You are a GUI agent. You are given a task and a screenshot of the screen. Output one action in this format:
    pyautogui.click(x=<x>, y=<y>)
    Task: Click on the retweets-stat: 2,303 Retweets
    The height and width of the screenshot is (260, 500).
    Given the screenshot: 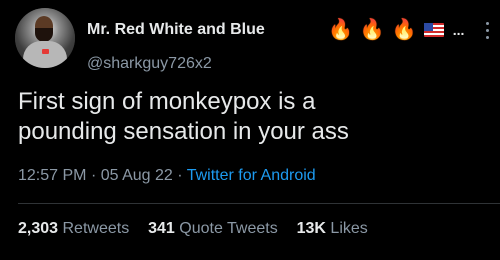 What is the action you would take?
    pyautogui.click(x=76, y=228)
    